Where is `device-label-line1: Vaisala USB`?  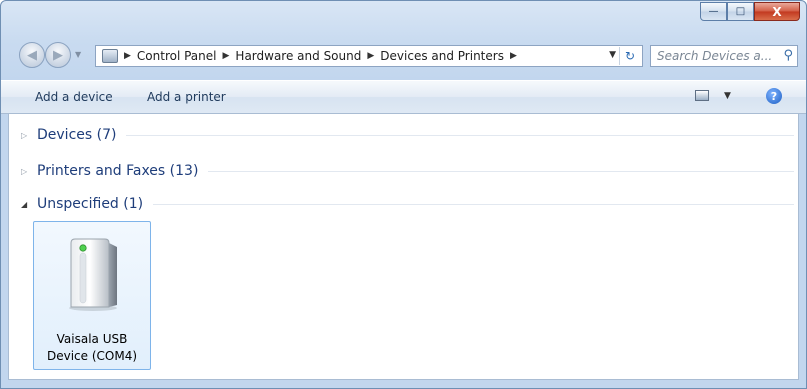
device-label-line1: Vaisala USB is located at coordinates (92, 339).